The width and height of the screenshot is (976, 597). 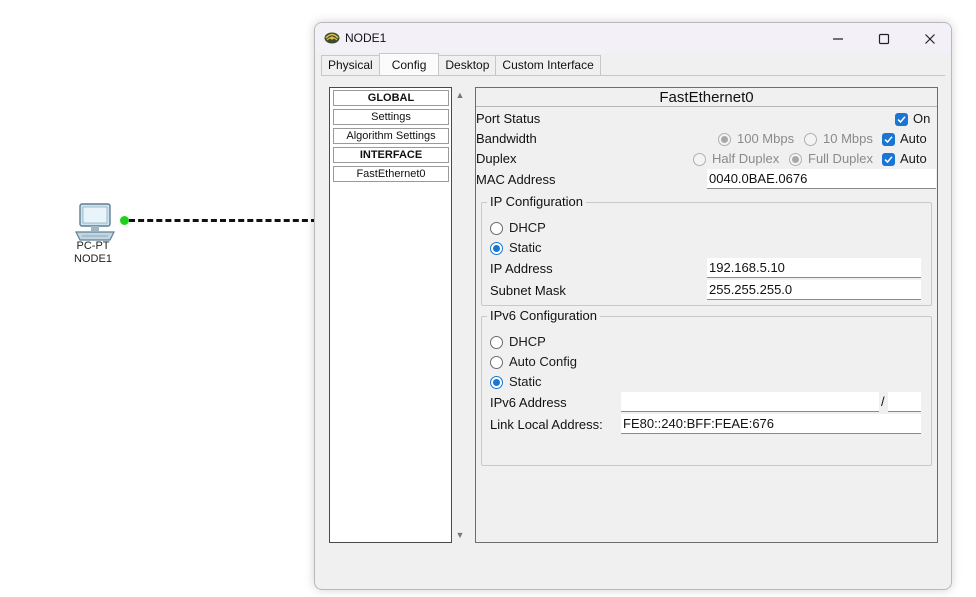 What do you see at coordinates (814, 290) in the screenshot?
I see `subnet-mask-field: 255.255.255.0` at bounding box center [814, 290].